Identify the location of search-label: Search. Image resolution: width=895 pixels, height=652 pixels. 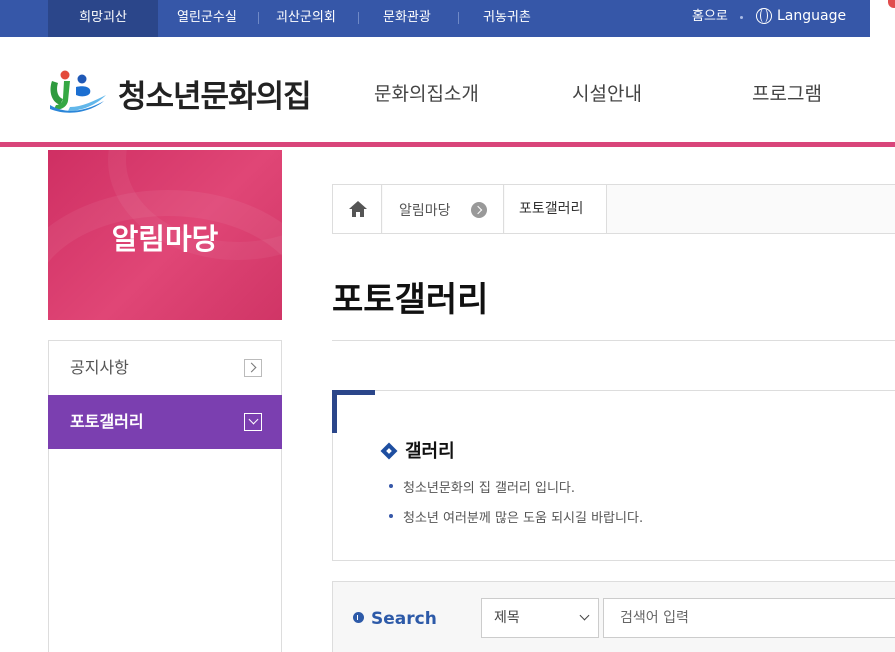
(404, 619).